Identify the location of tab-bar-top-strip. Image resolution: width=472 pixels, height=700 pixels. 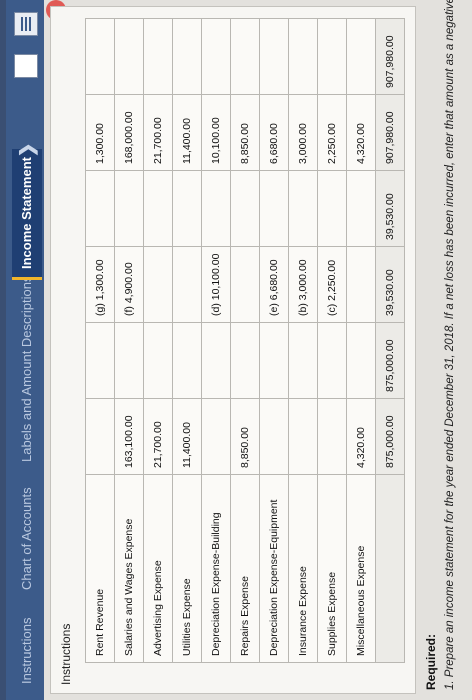
(3, 350).